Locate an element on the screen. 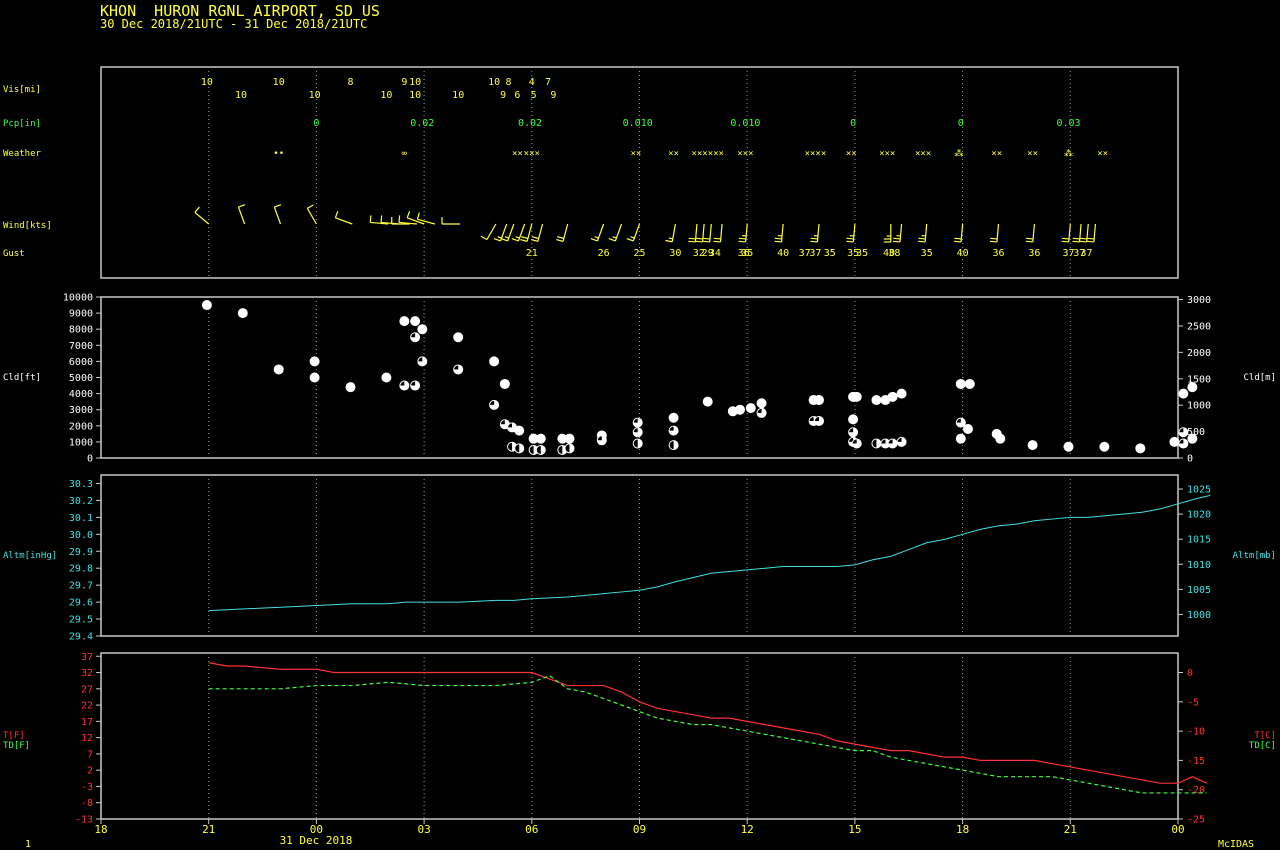  y-tick-label-right: 1000 is located at coordinates (1199, 406).